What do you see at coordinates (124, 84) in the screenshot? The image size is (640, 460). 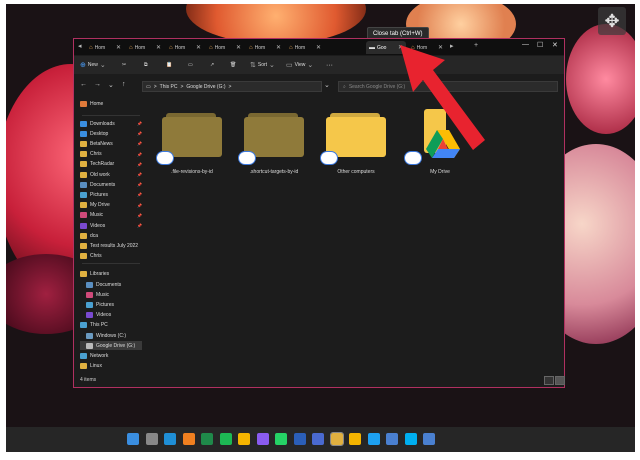 I see `up-icon: ↑` at bounding box center [124, 84].